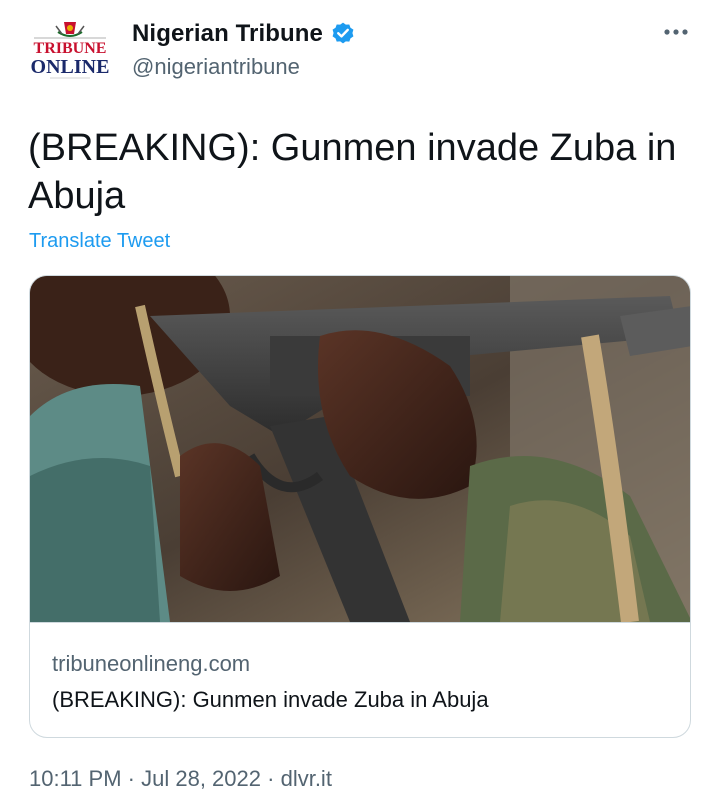  Describe the element at coordinates (343, 34) in the screenshot. I see `verified-badge-icon` at that location.